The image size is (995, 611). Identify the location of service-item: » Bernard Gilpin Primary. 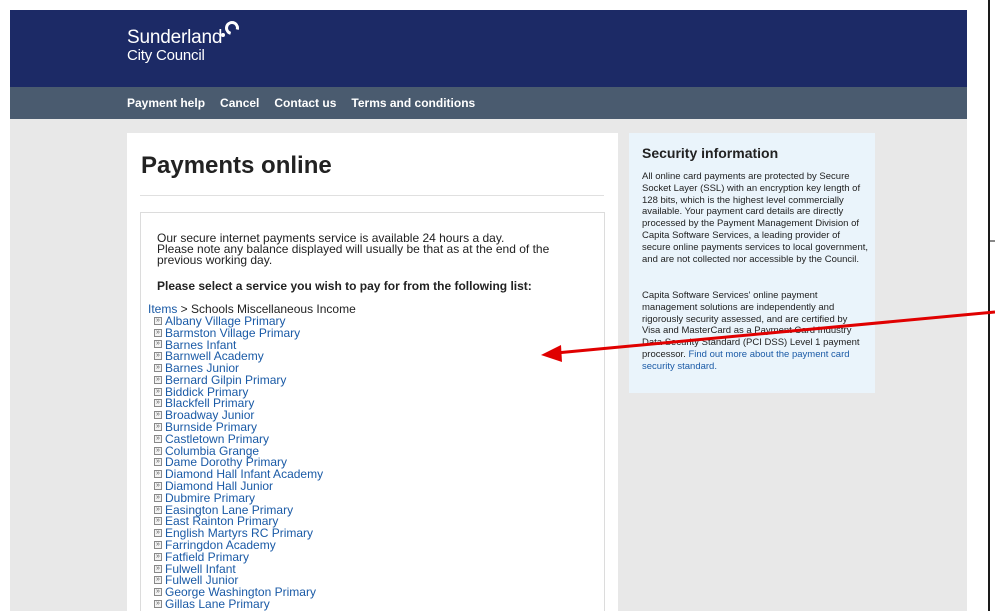
(238, 380).